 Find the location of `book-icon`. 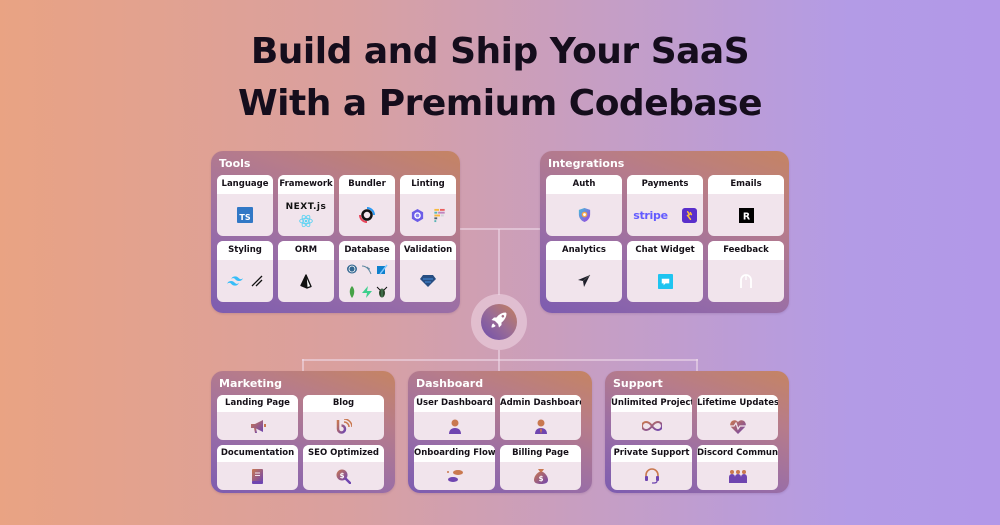

book-icon is located at coordinates (257, 476).